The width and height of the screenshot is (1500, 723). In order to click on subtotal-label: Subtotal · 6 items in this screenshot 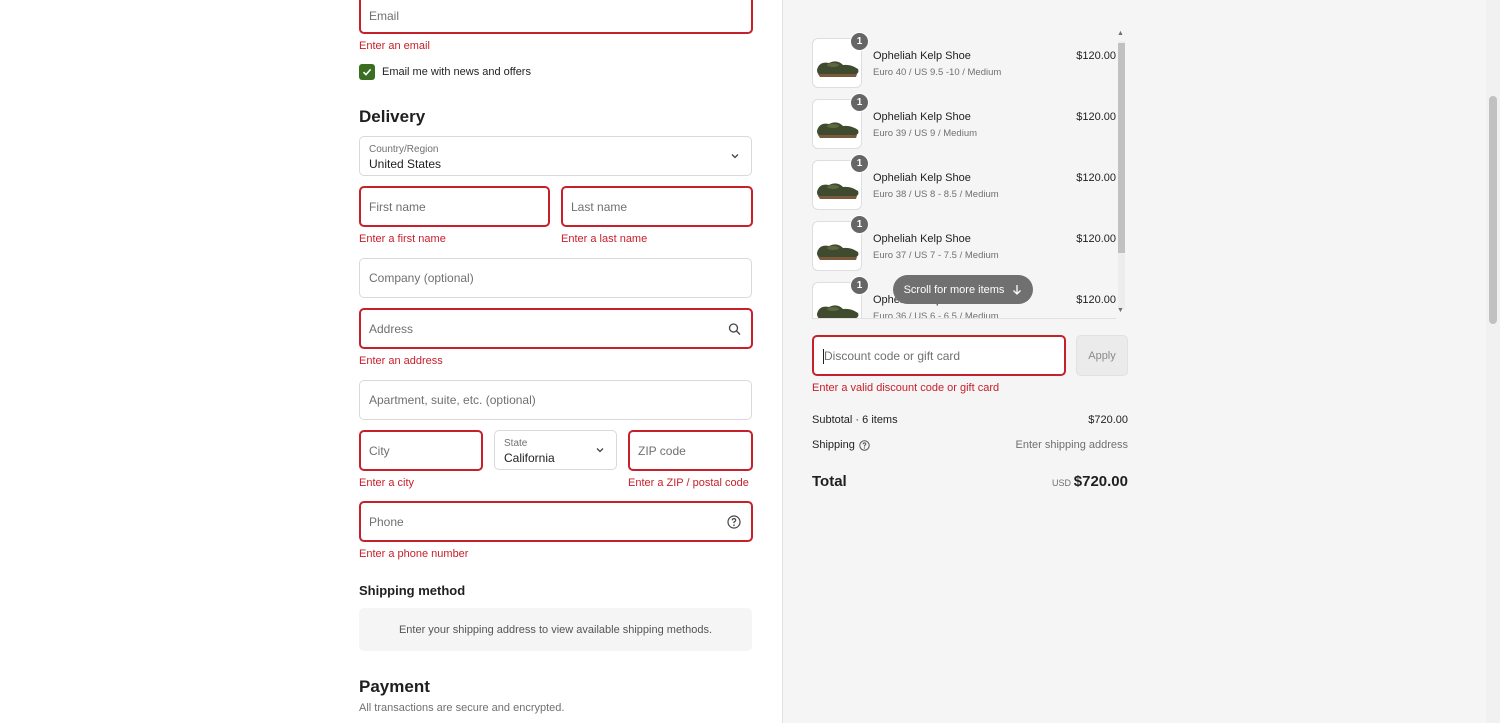, I will do `click(855, 420)`.